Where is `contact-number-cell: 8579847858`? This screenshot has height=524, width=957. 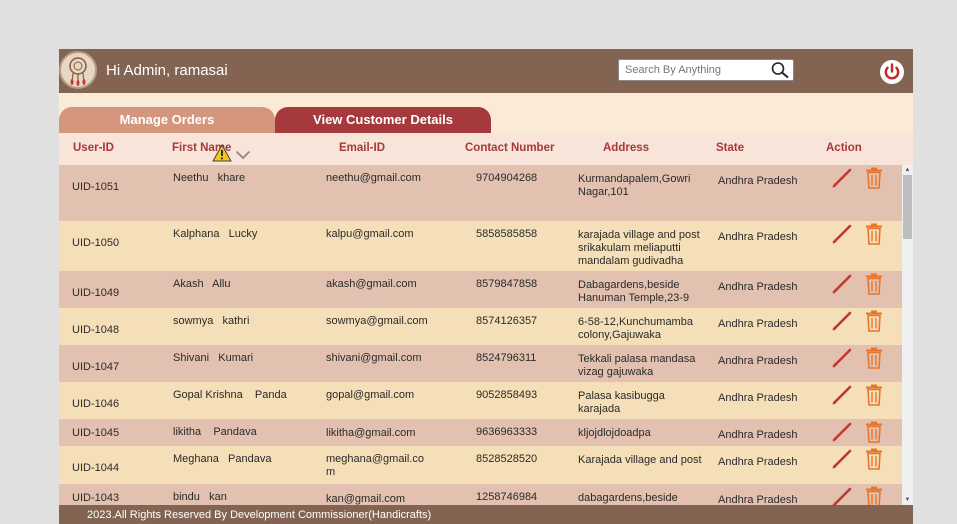 contact-number-cell: 8579847858 is located at coordinates (507, 284).